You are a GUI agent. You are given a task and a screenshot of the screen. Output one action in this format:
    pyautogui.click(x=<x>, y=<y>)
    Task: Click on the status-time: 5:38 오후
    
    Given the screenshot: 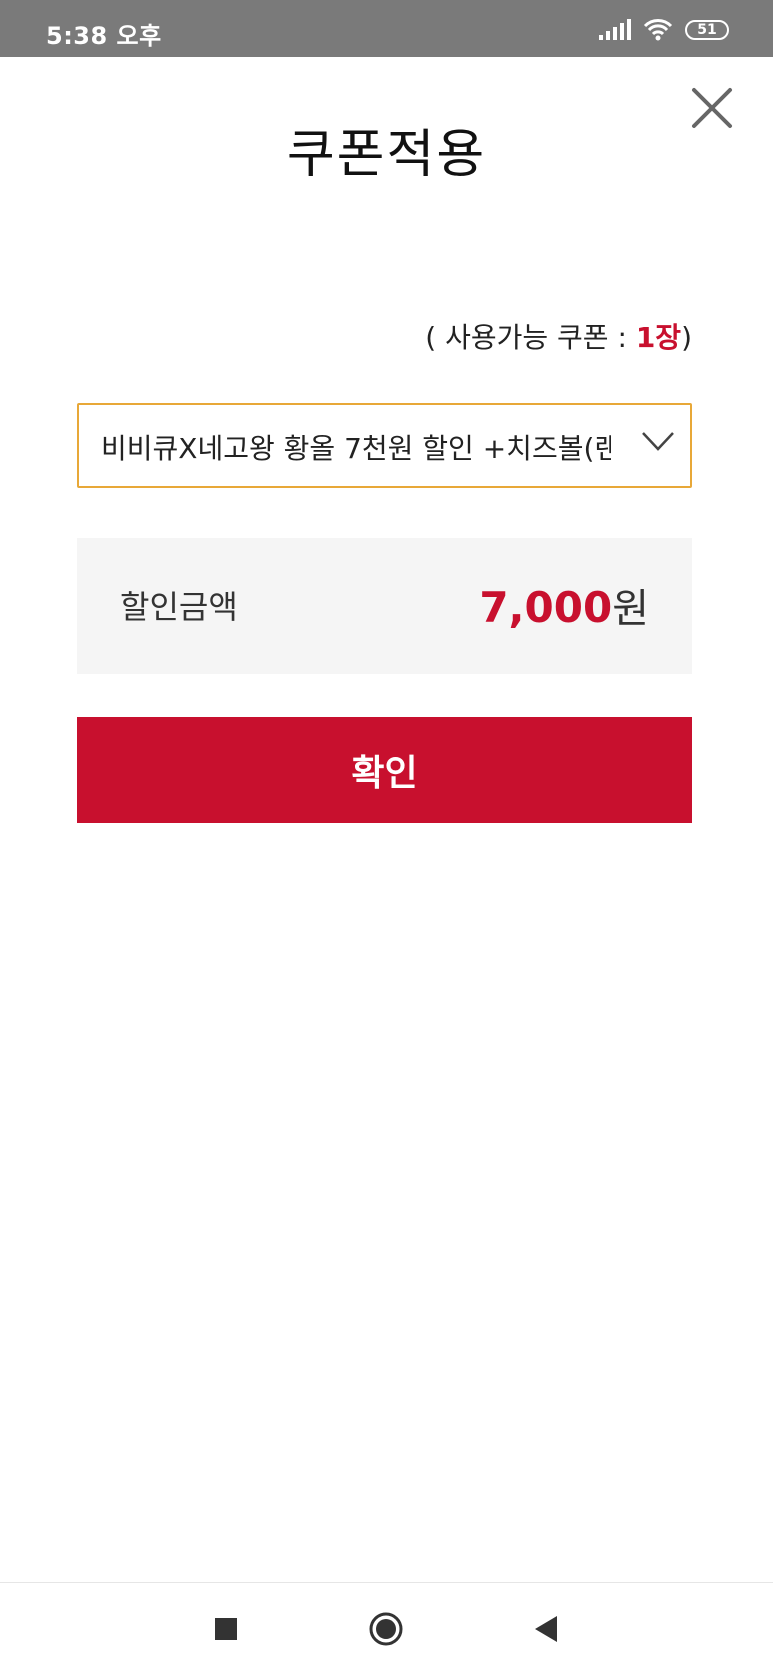 What is the action you would take?
    pyautogui.click(x=104, y=36)
    